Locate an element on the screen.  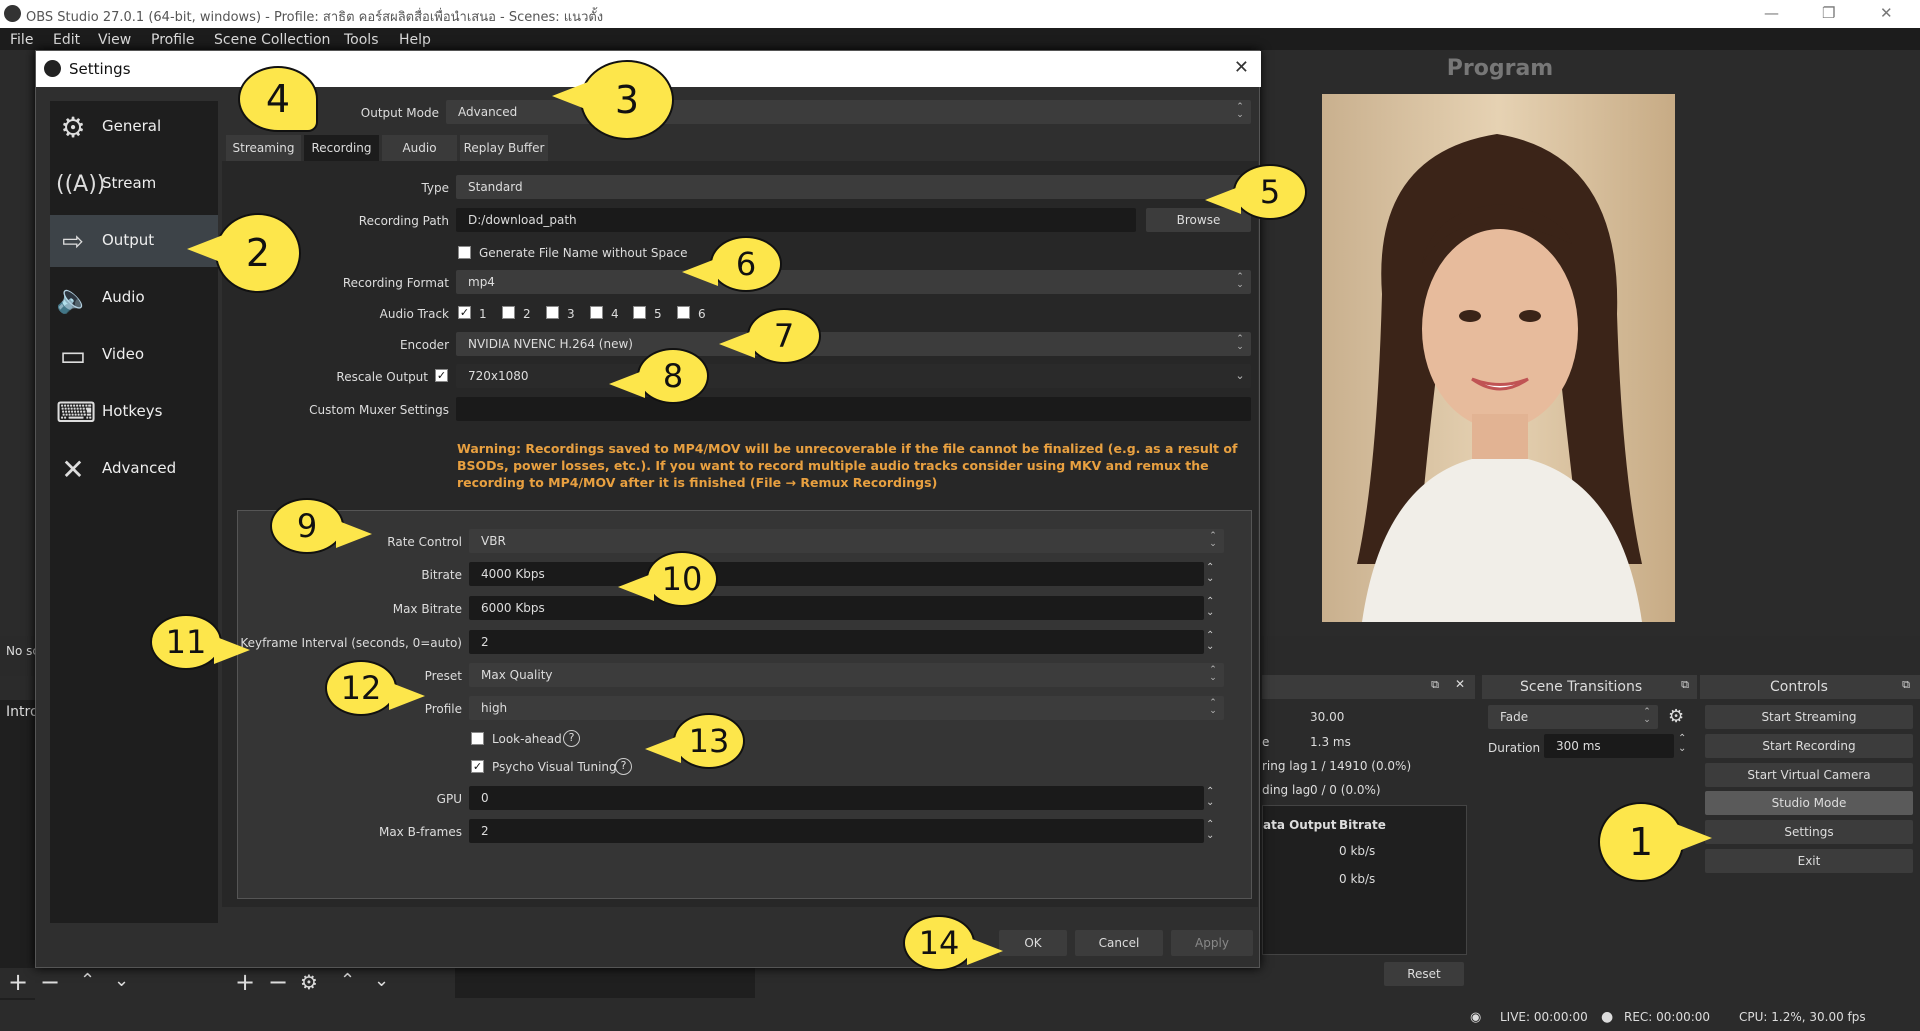
sidebar-label: Stream is located at coordinates (129, 183).